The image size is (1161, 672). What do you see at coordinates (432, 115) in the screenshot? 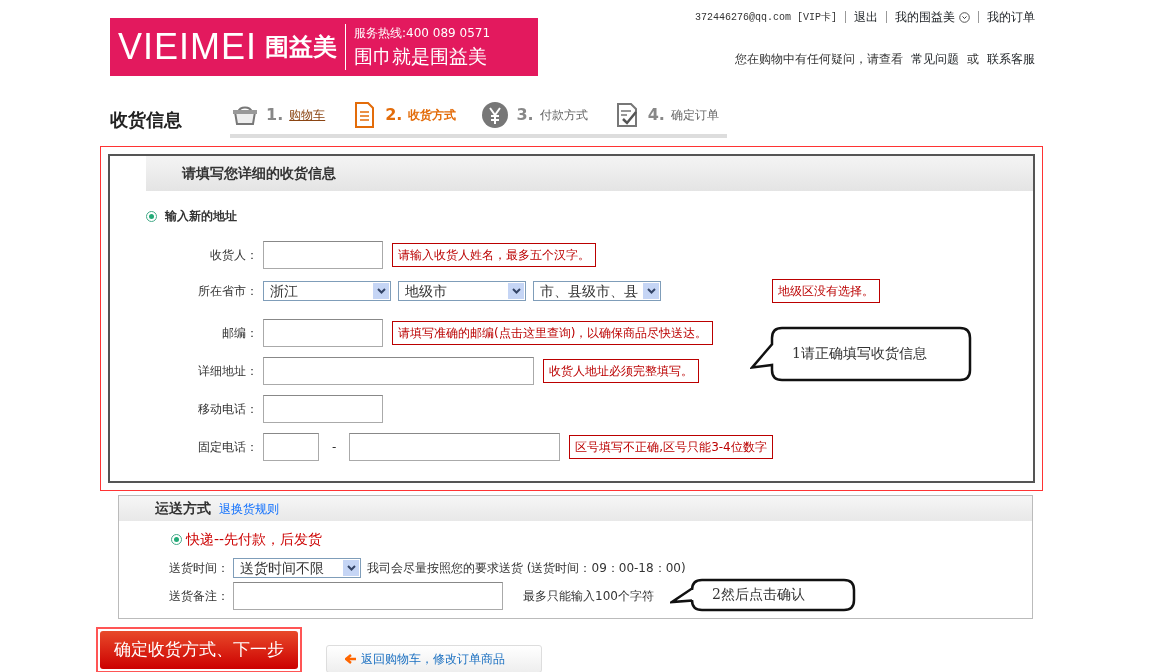
I see `step-label: 收货方式` at bounding box center [432, 115].